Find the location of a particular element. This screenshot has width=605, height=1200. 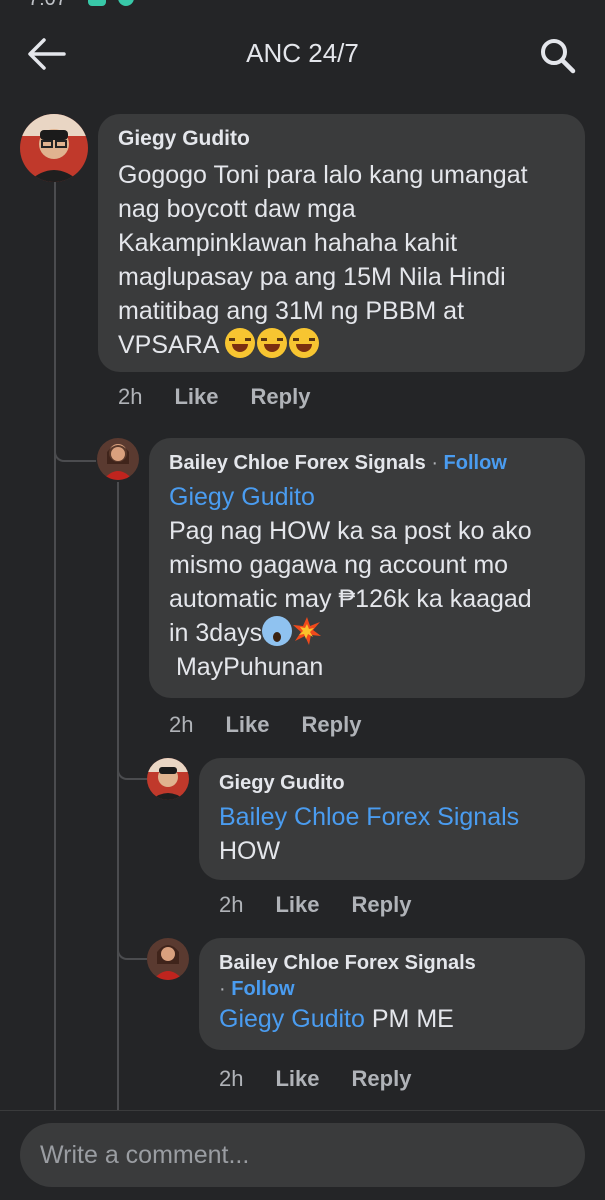

comment-line-emoji: in 3days is located at coordinates (367, 633).